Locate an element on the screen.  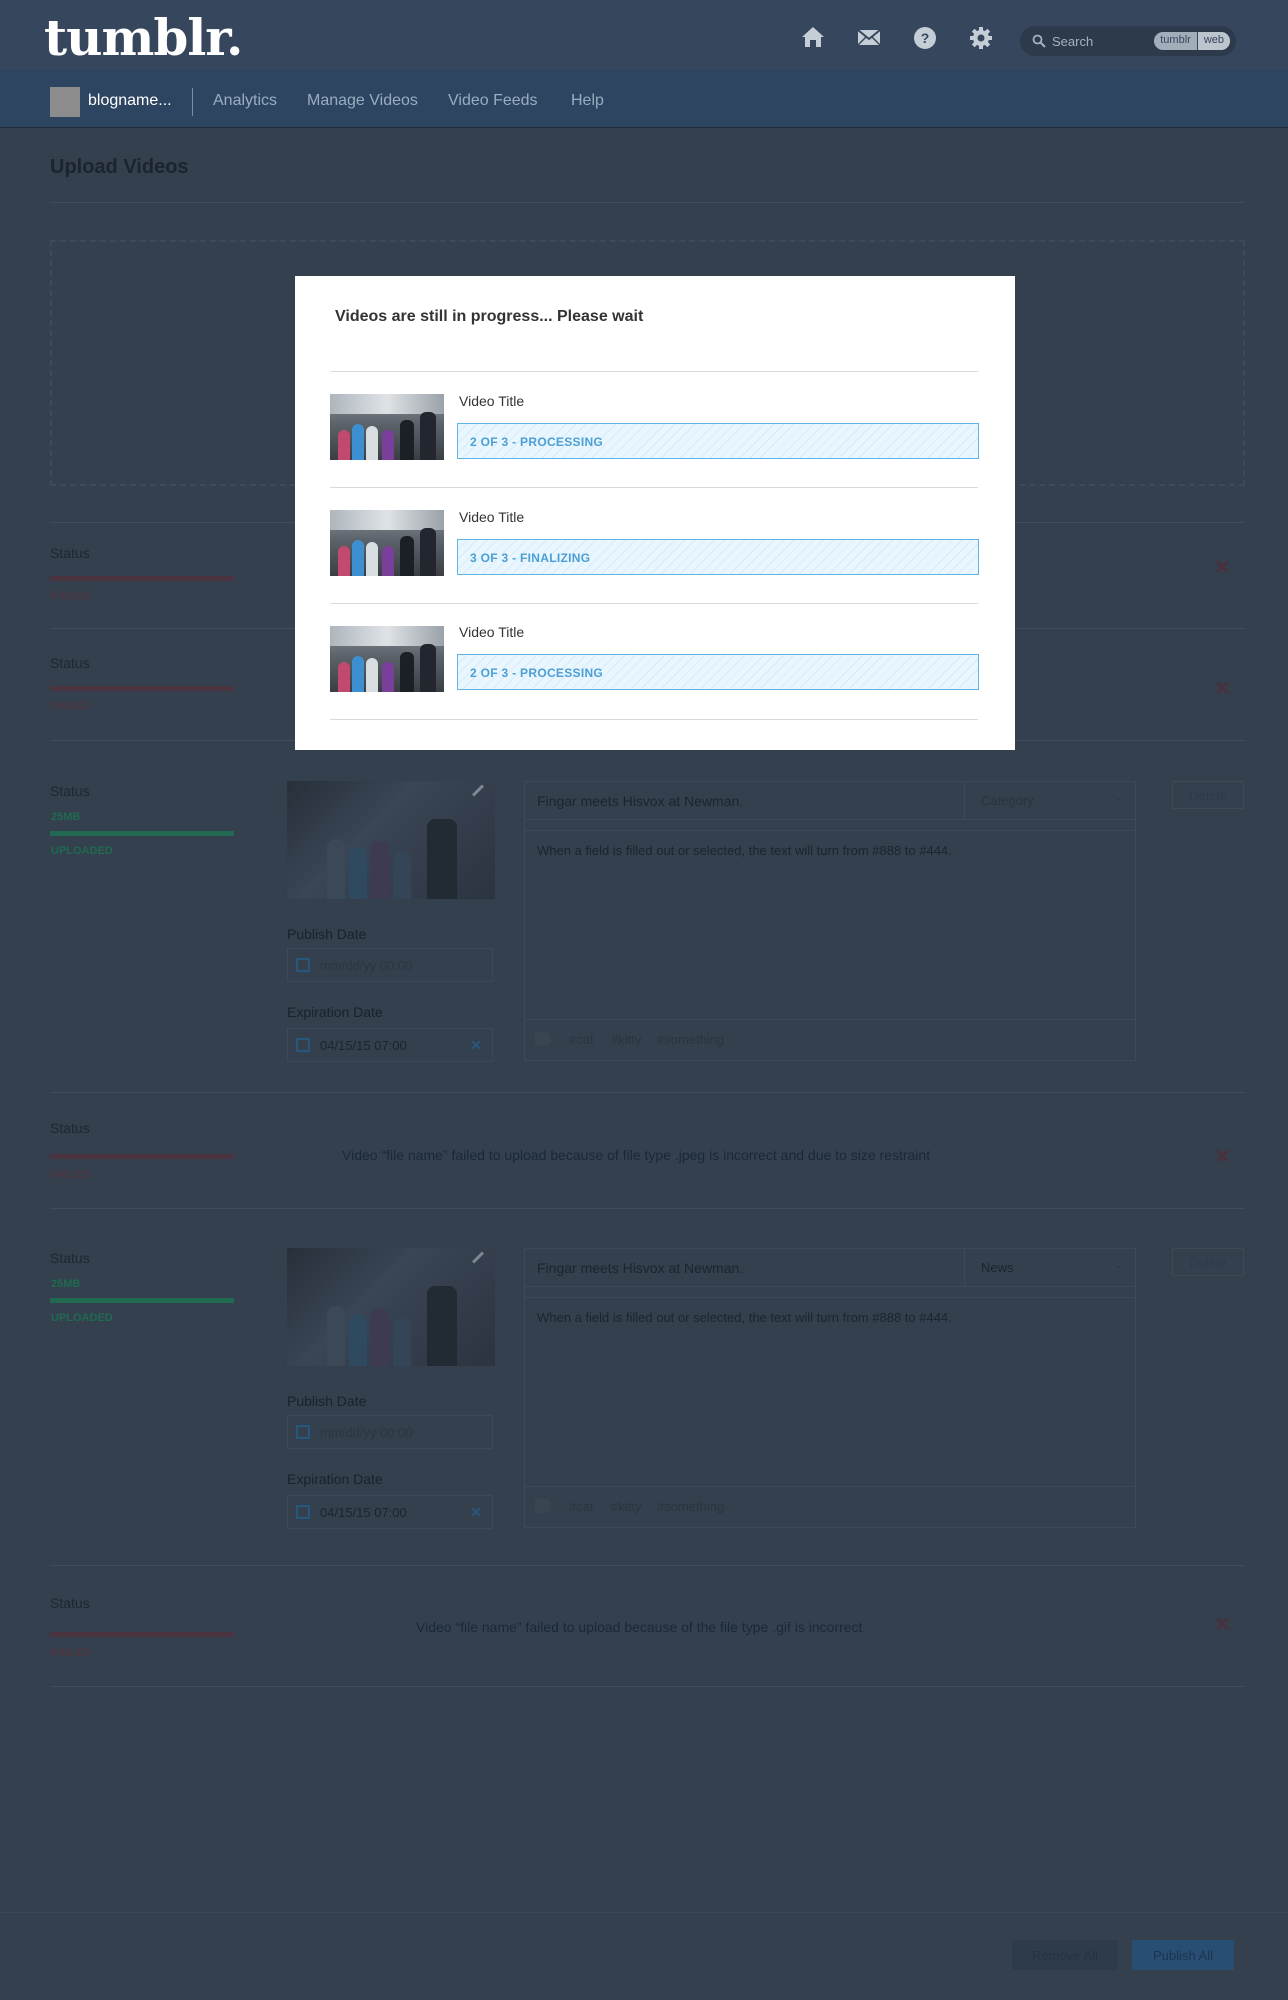
home-icon is located at coordinates (813, 37).